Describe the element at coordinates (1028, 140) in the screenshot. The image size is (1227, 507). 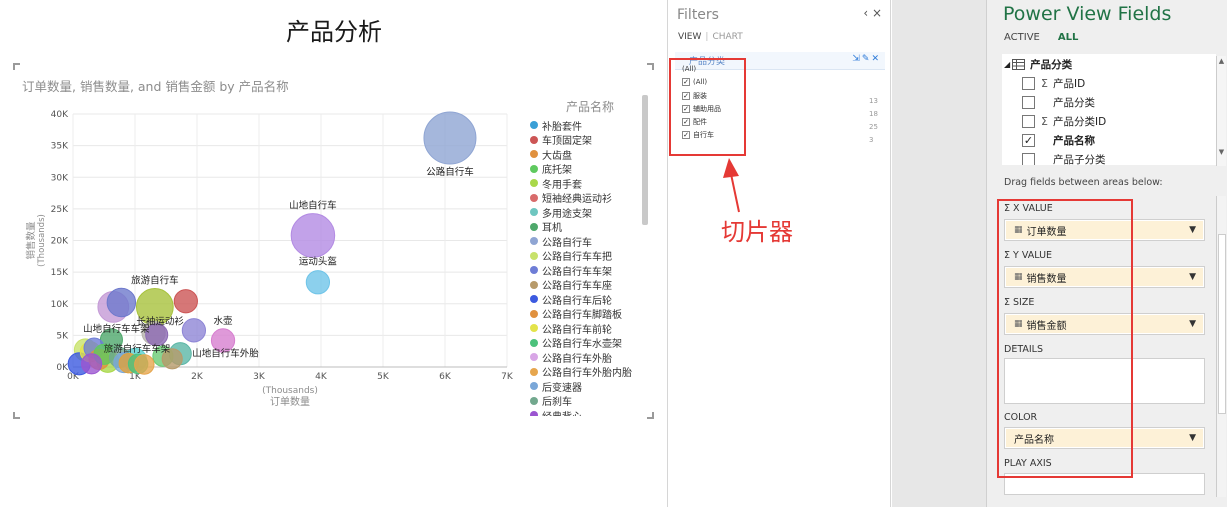
I see `field-checkbox: ✓` at that location.